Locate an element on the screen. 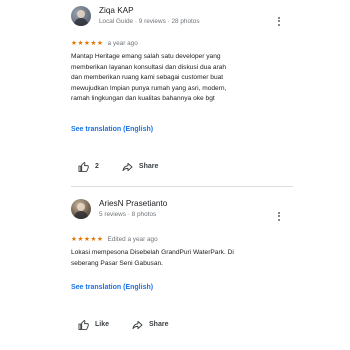  rating-row: ★★★★★ Edited a year ago is located at coordinates (114, 239).